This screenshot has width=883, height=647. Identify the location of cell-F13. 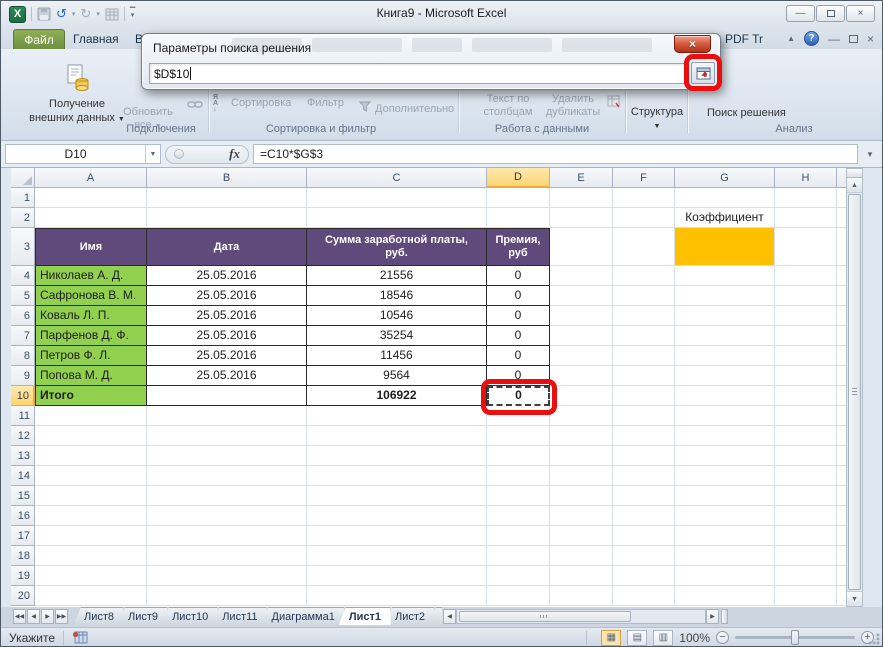
(644, 456).